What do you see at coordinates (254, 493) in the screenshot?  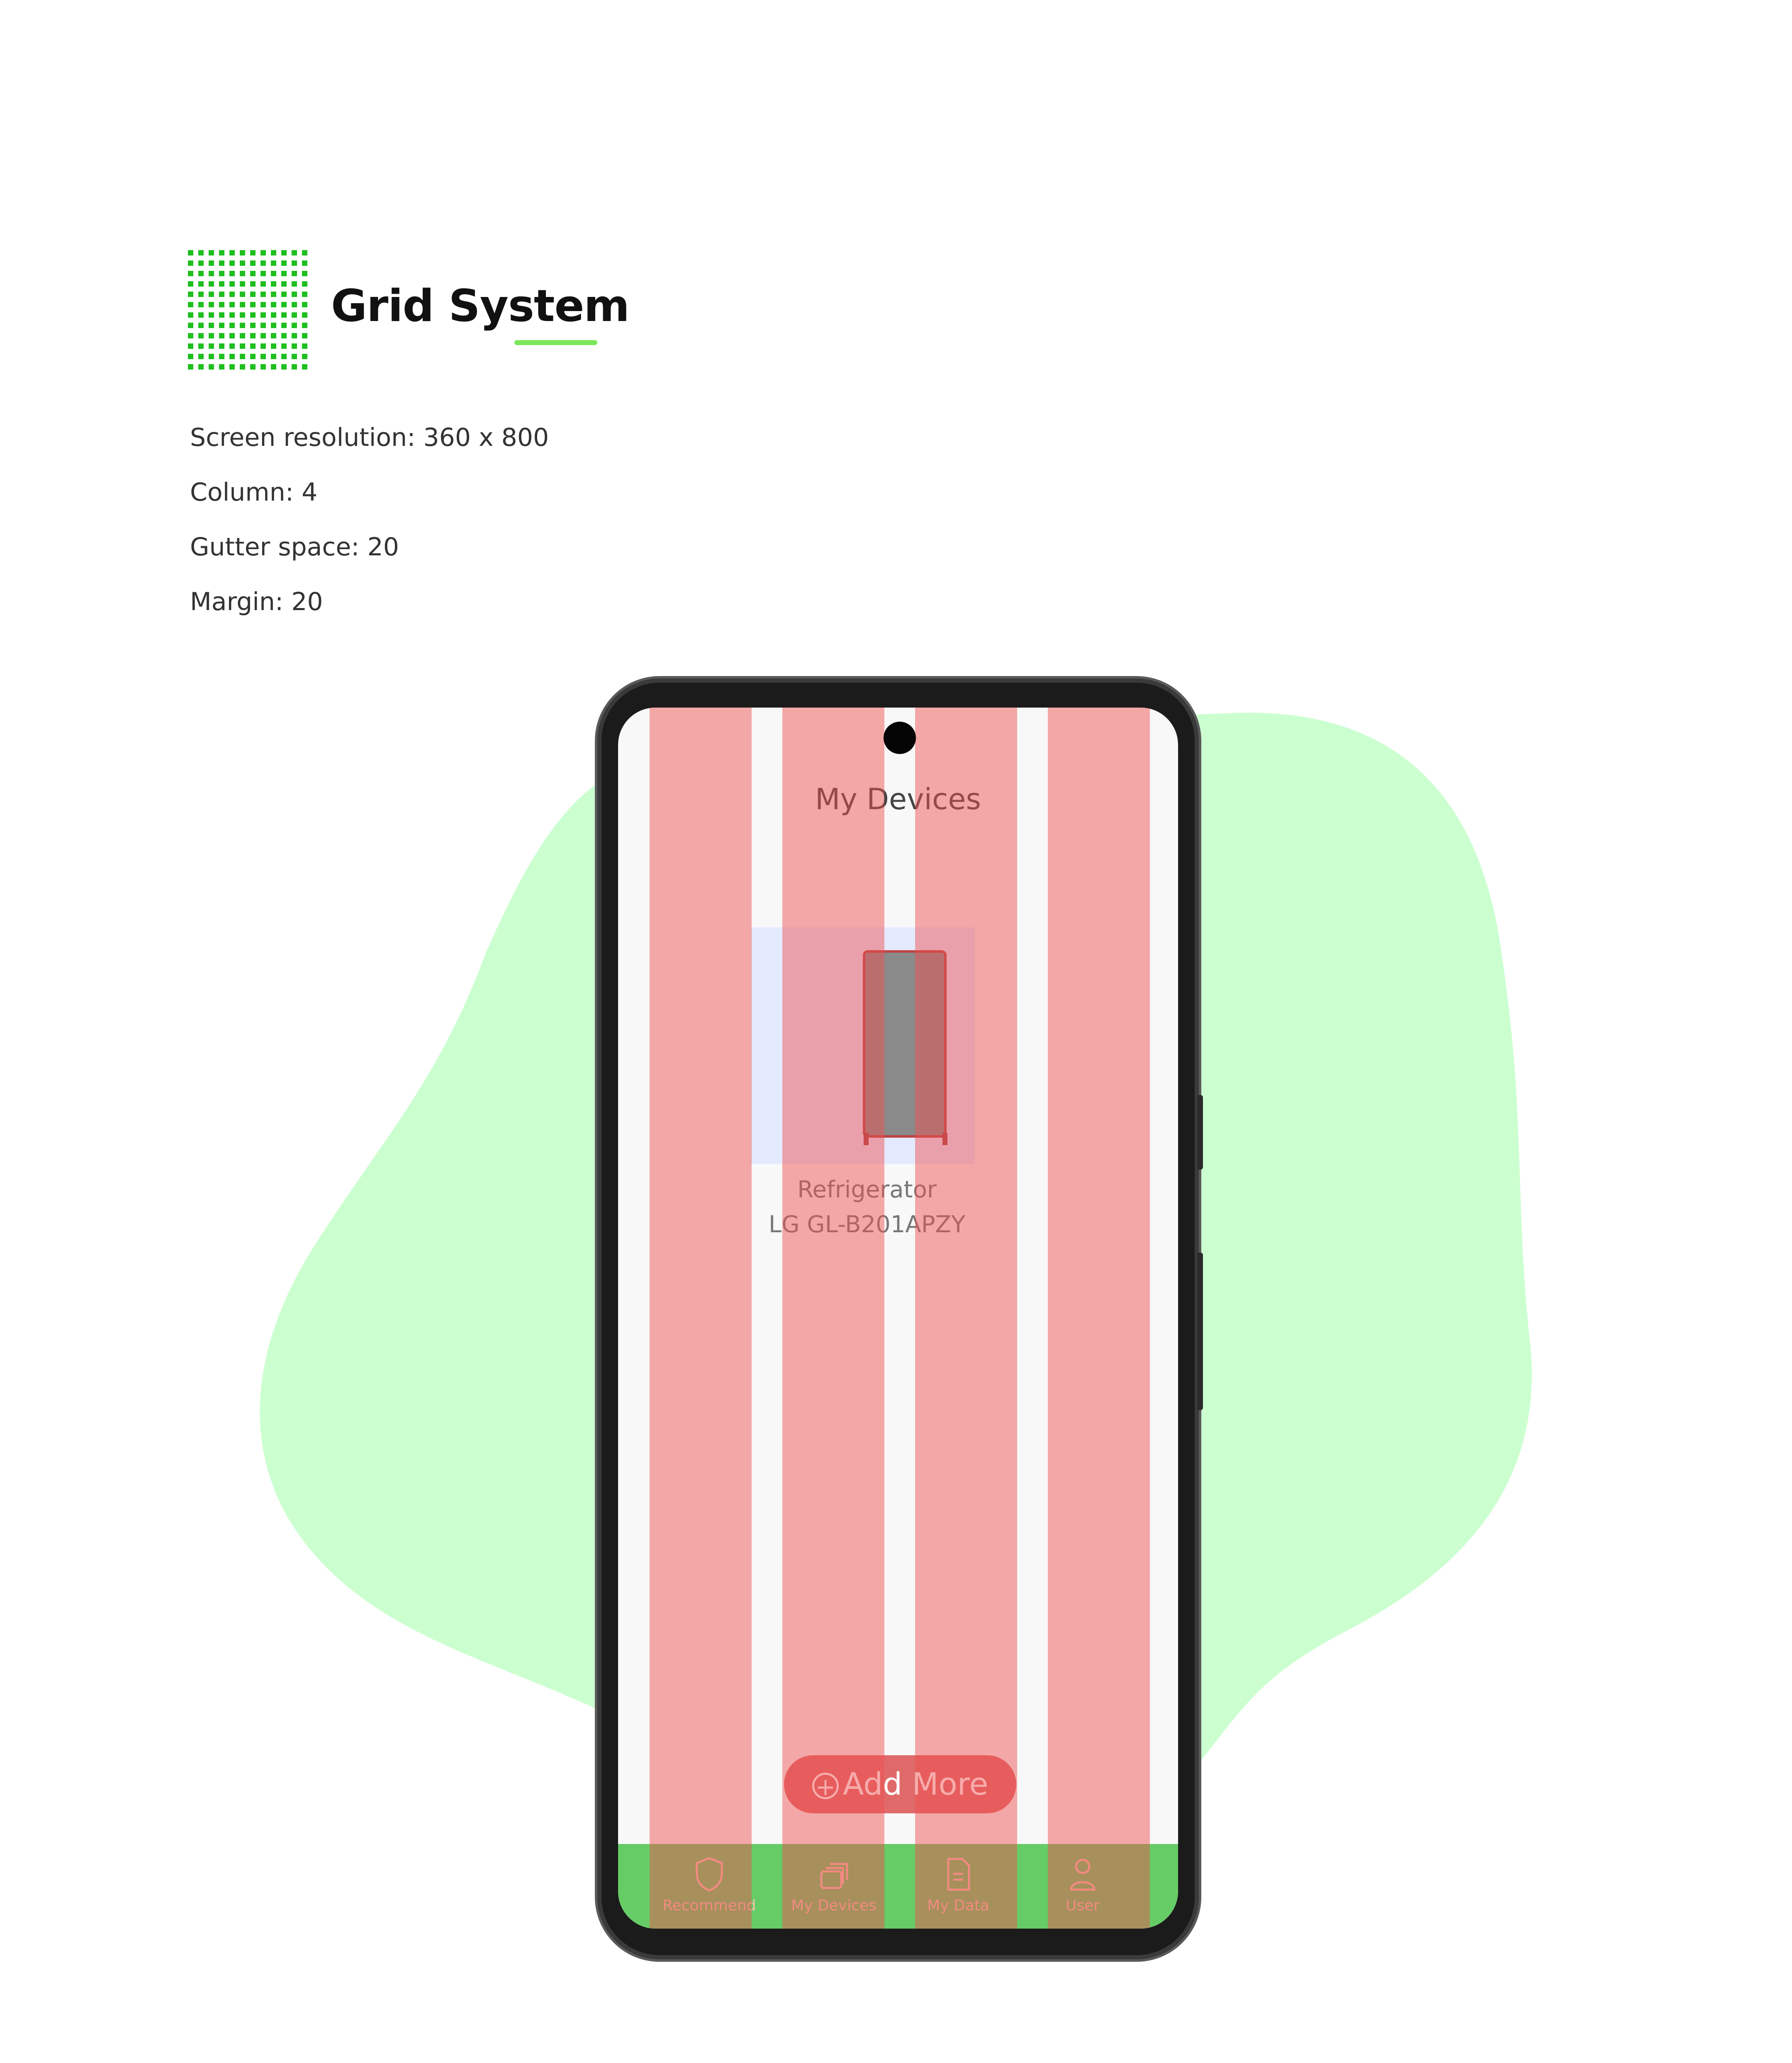 I see `spec-columns: Column: 4` at bounding box center [254, 493].